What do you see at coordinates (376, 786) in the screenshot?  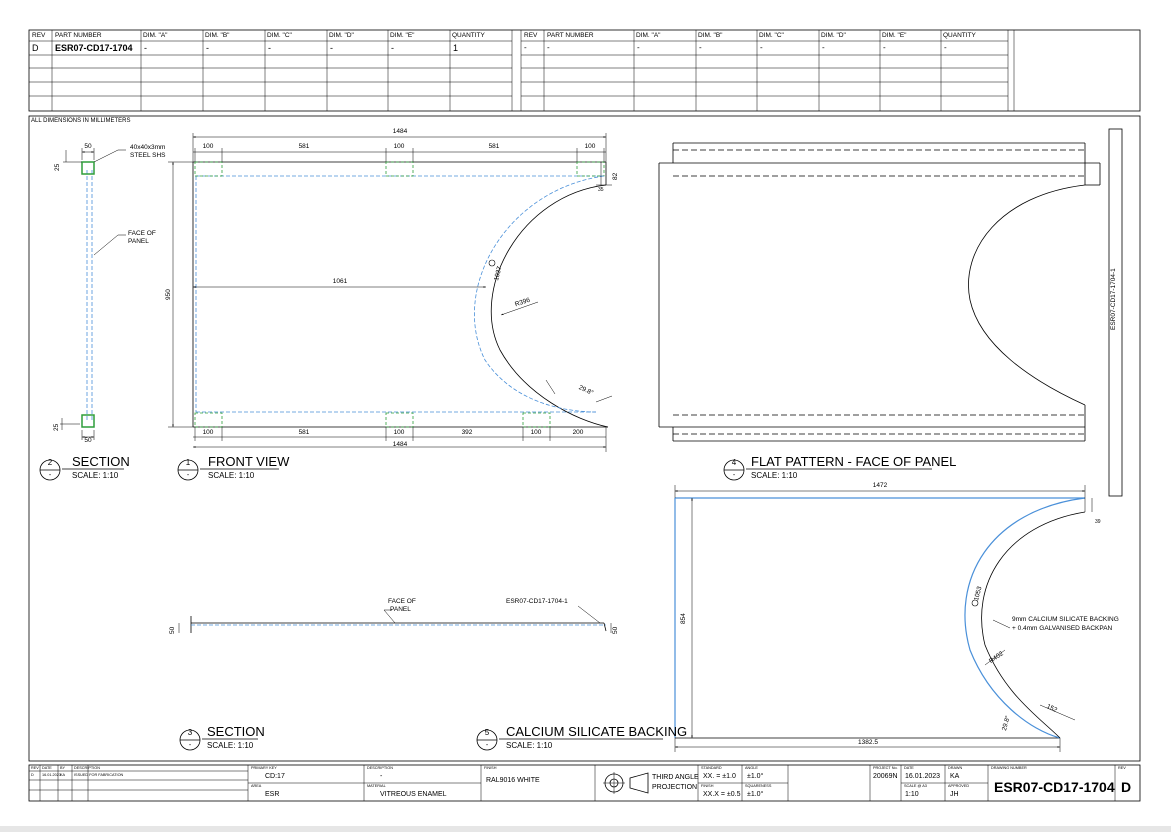 I see `material-label: MATERIAL` at bounding box center [376, 786].